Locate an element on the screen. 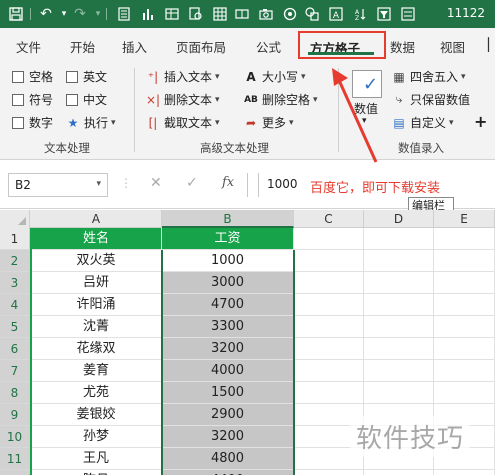  cell-salary: 4800 is located at coordinates (228, 459).